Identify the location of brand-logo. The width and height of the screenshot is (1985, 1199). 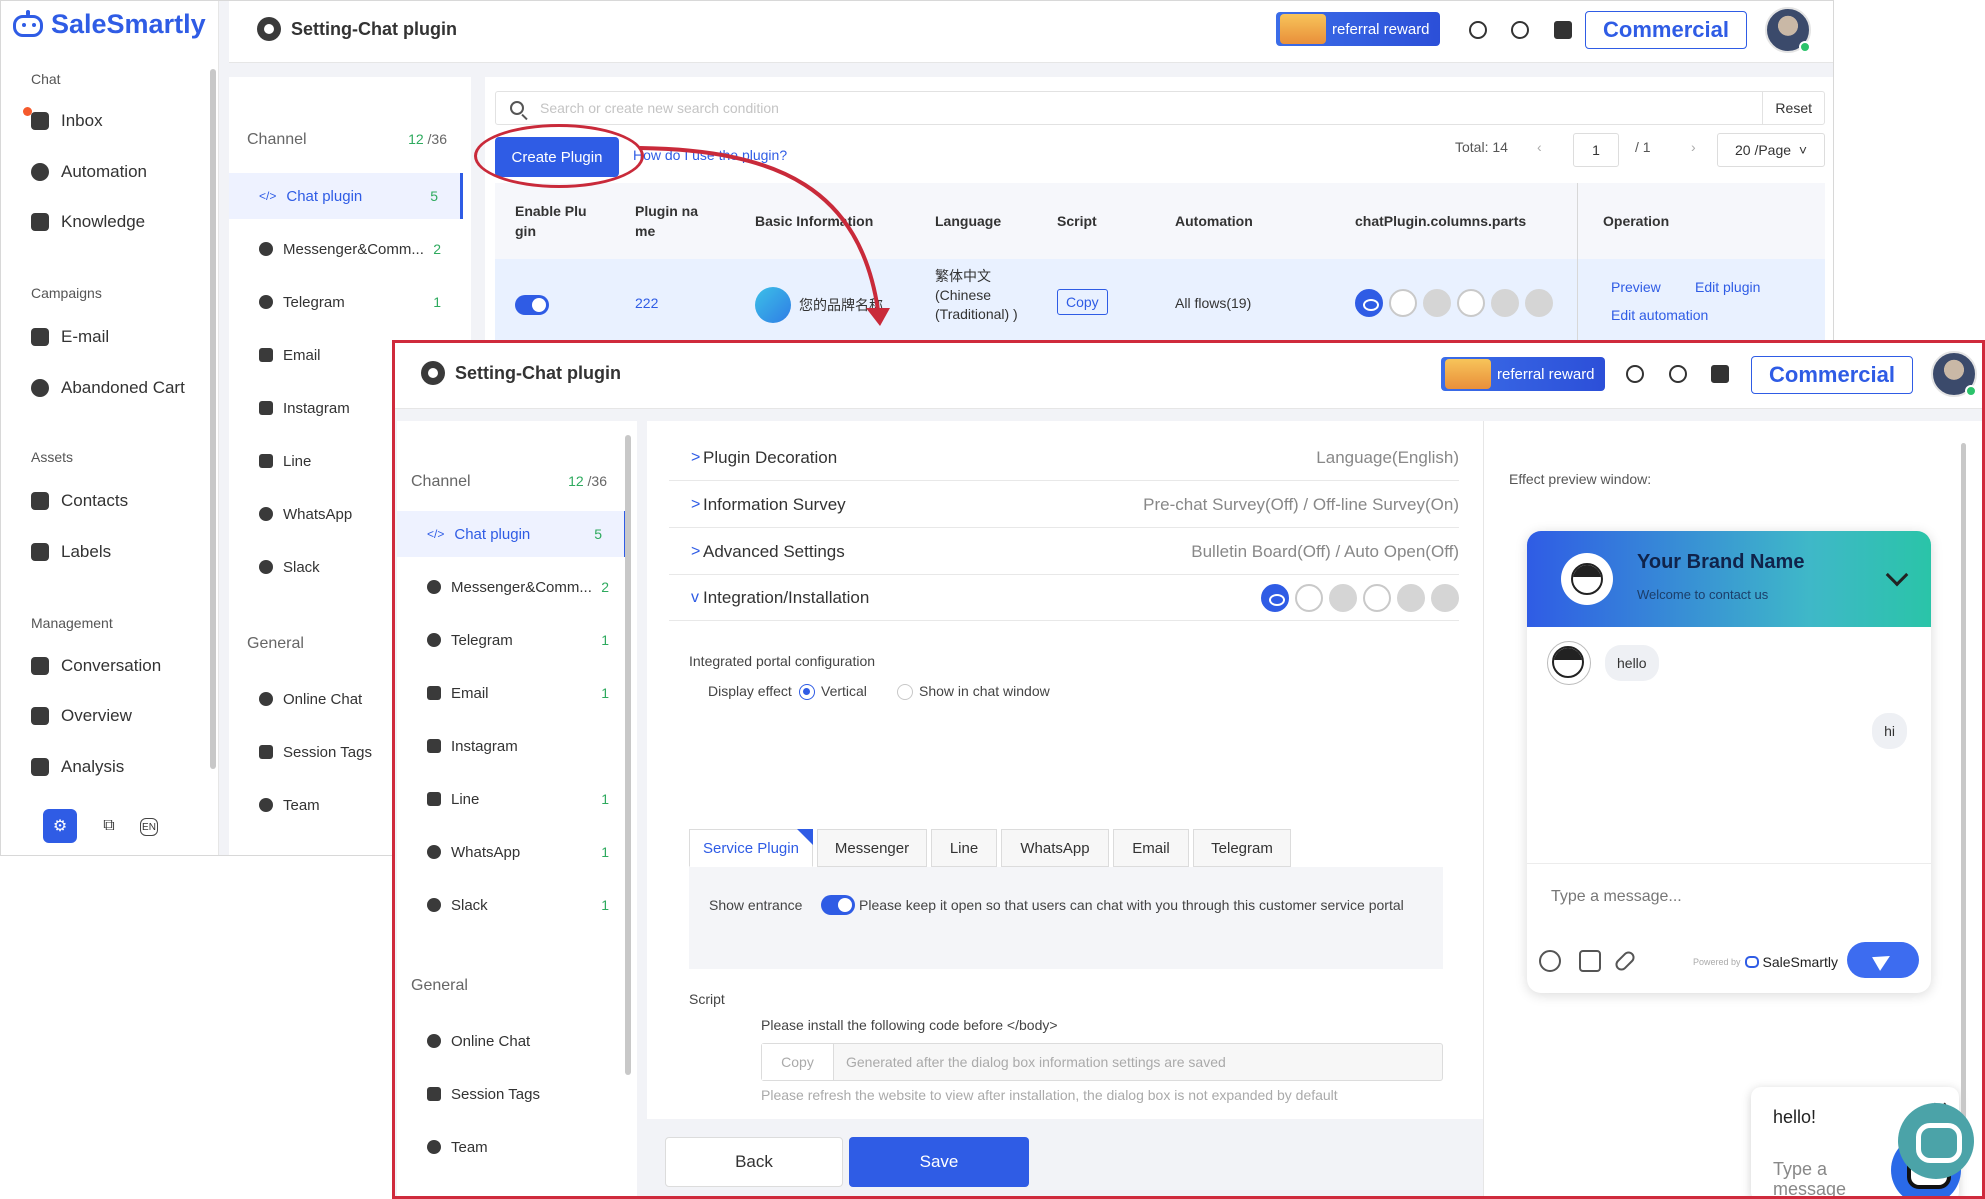
(1587, 579).